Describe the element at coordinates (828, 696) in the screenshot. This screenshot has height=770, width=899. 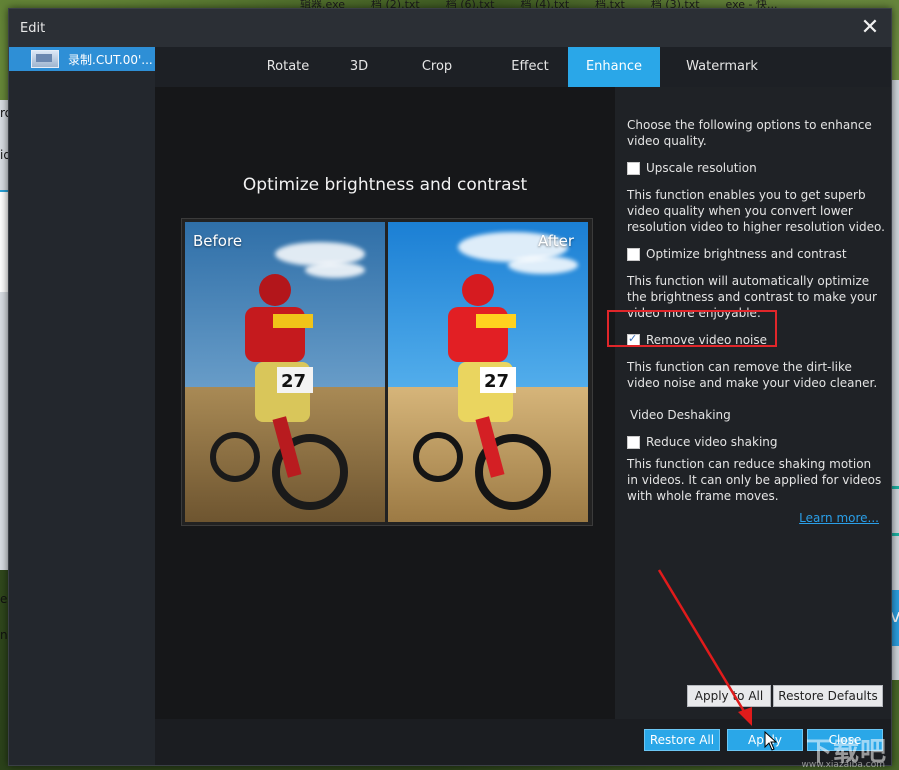
I see `restore-defaults-button: Restore Defaults` at that location.